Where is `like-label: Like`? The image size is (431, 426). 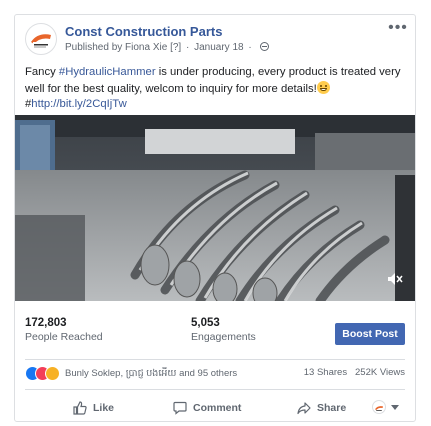 like-label: Like is located at coordinates (104, 408).